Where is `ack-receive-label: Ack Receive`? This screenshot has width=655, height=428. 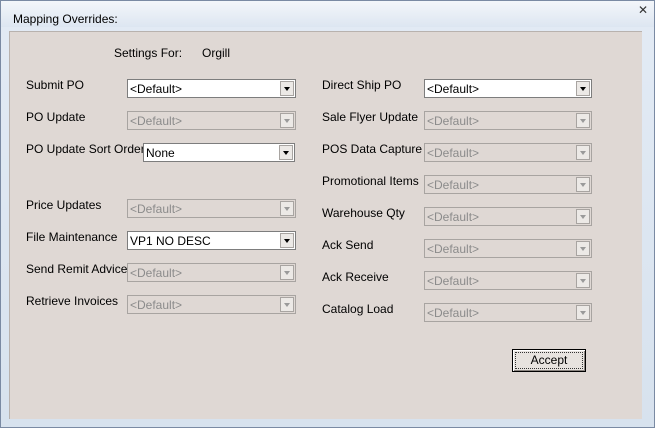 ack-receive-label: Ack Receive is located at coordinates (355, 277).